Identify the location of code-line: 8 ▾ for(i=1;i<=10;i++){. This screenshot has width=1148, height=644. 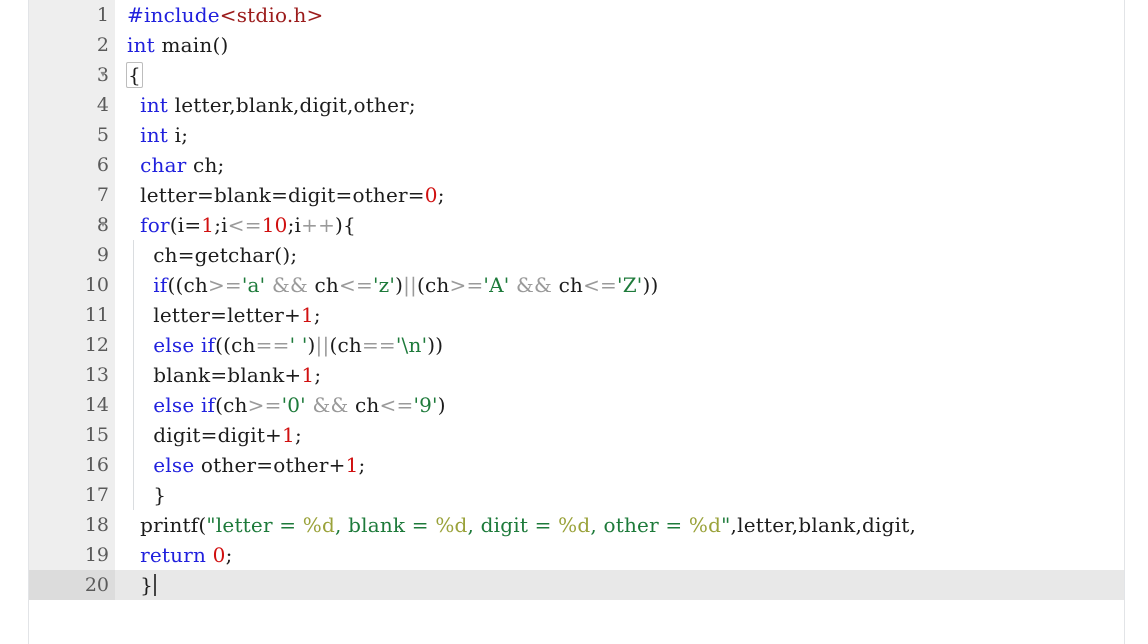
(576, 225).